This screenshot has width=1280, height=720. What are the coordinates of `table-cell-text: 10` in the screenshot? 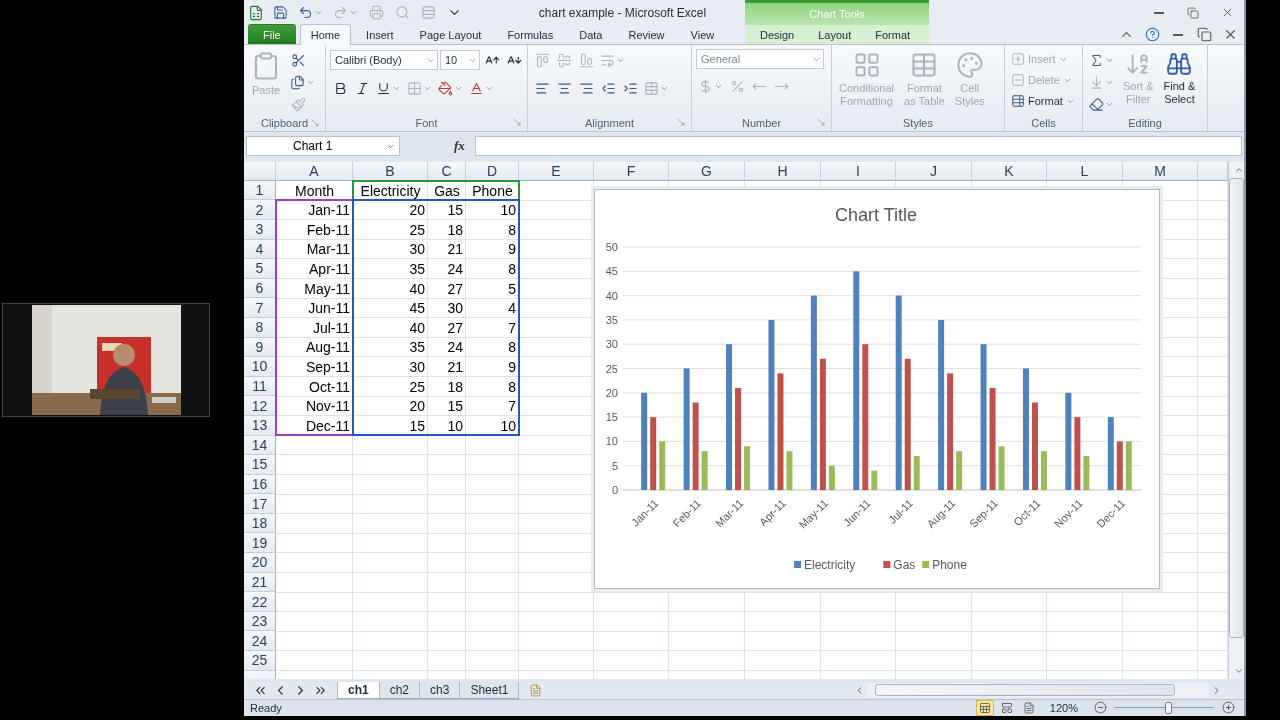 It's located at (455, 426).